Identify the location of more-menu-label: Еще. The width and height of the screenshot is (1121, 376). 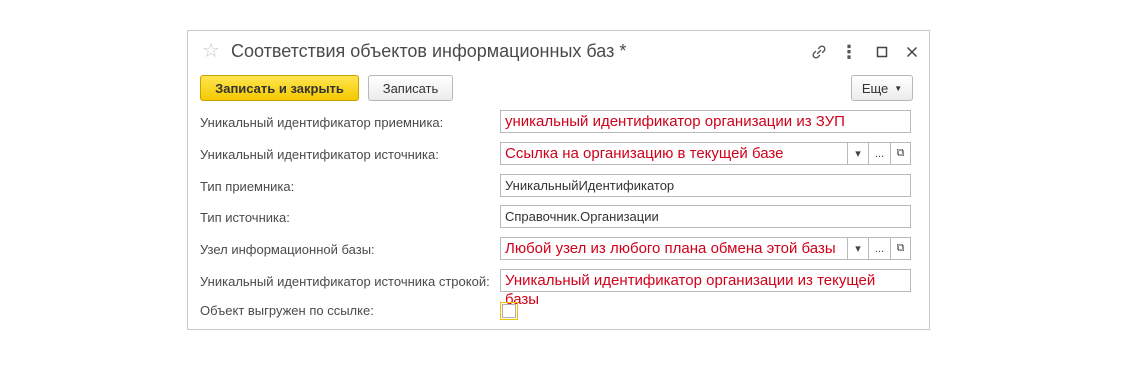
(875, 88).